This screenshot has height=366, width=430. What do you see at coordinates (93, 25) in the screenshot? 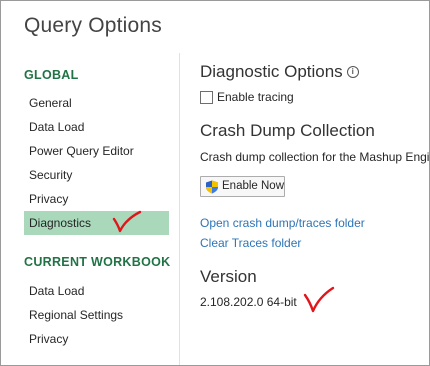
I see `dialog-title: Query Options` at bounding box center [93, 25].